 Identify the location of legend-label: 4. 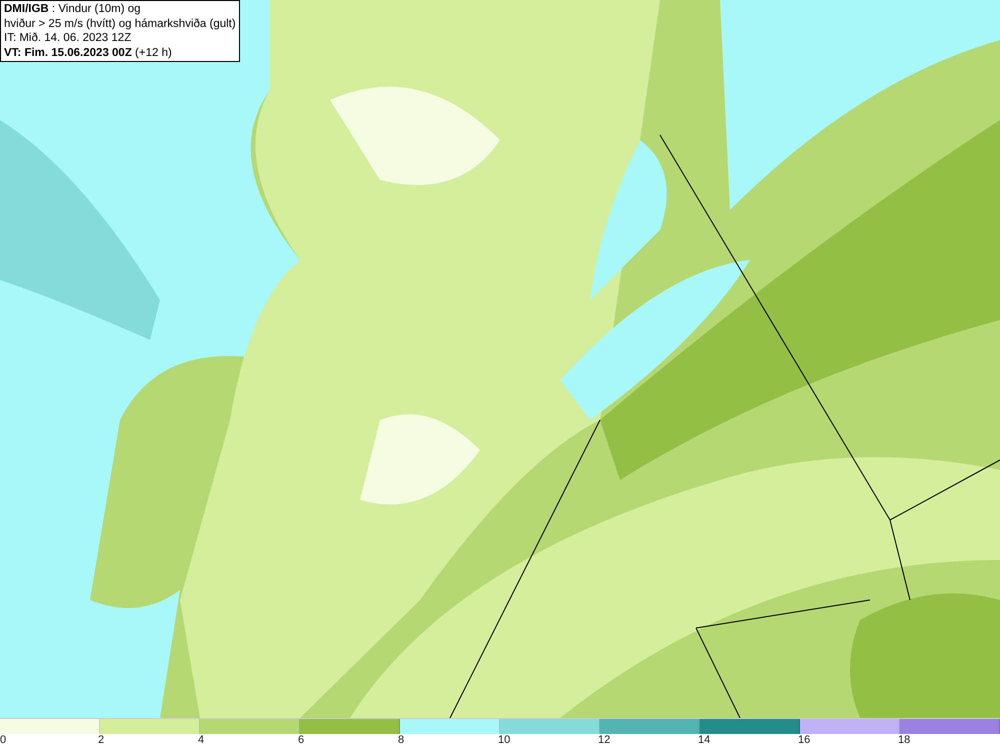
(201, 740).